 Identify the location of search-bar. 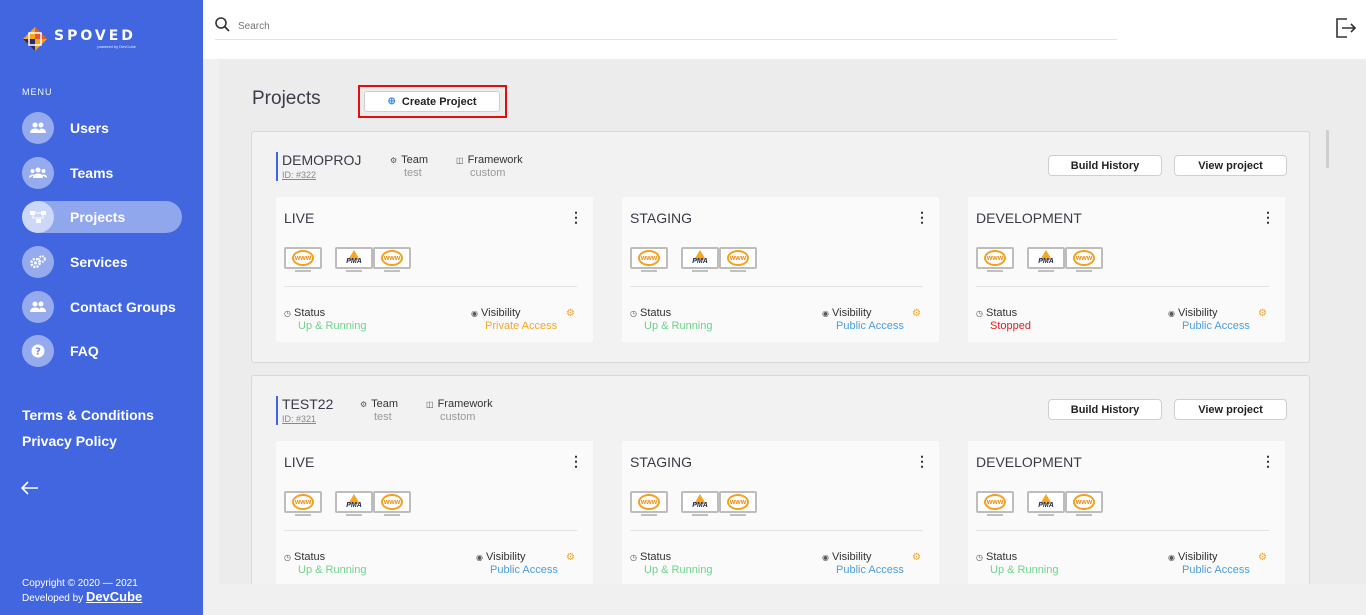
(666, 27).